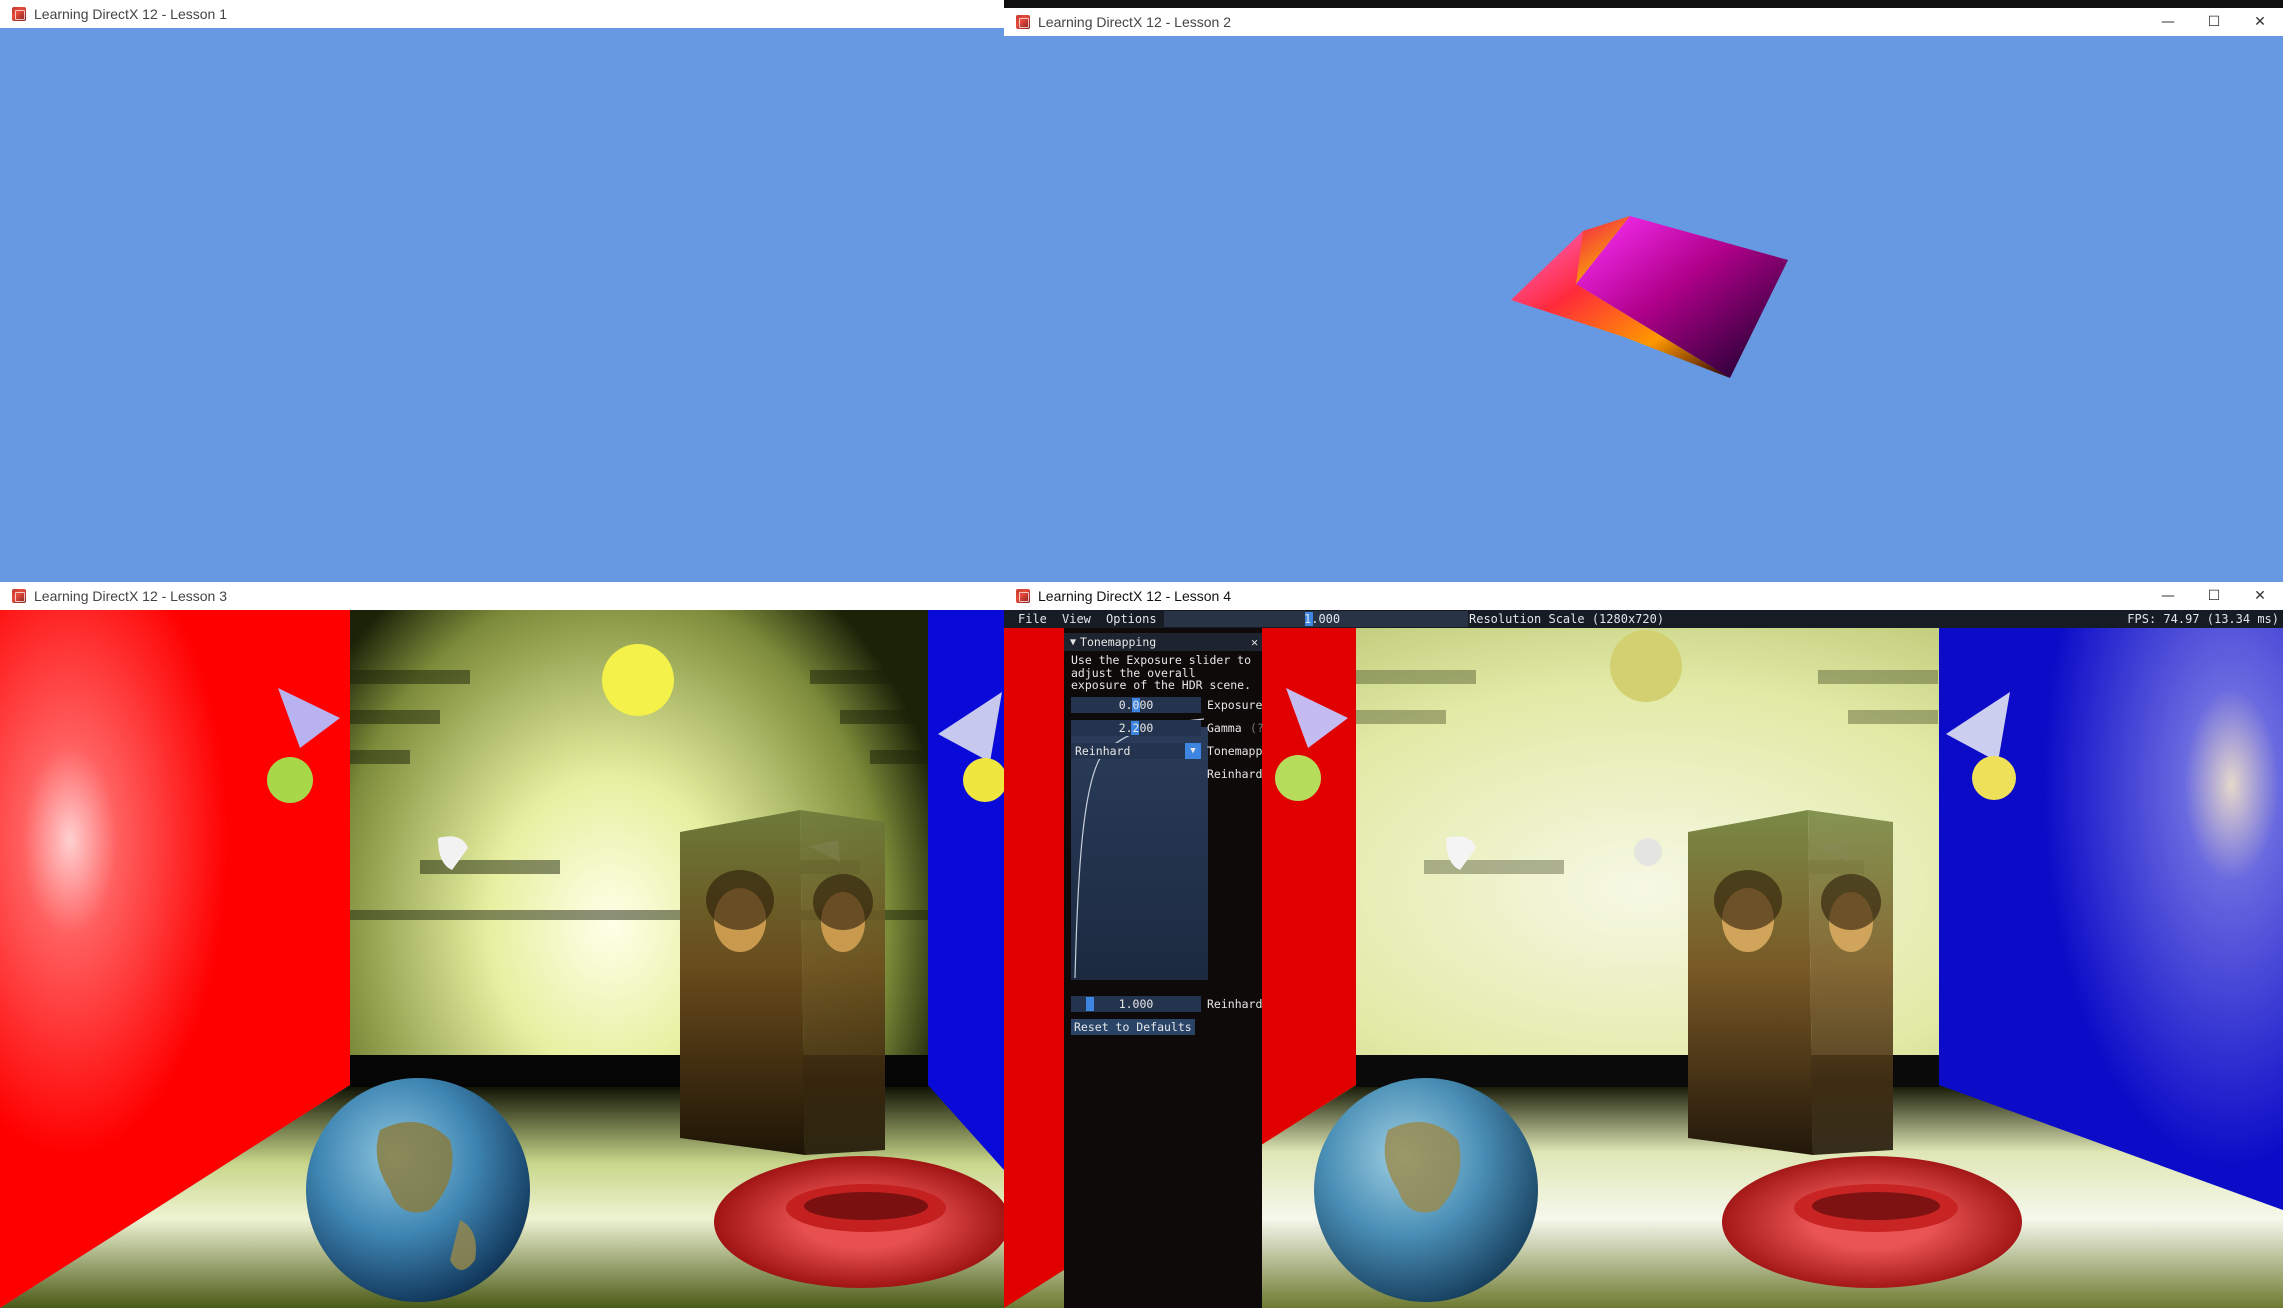 The height and width of the screenshot is (1308, 2283). Describe the element at coordinates (1235, 705) in the screenshot. I see `exposure-label: Exposure` at that location.